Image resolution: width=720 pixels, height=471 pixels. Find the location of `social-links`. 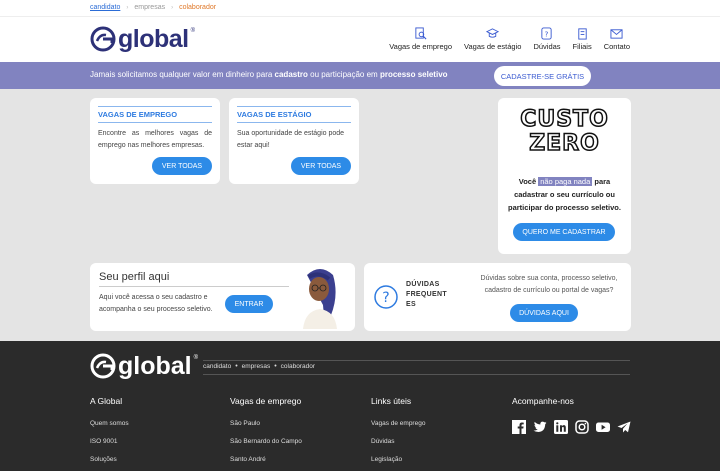

social-links is located at coordinates (571, 427).